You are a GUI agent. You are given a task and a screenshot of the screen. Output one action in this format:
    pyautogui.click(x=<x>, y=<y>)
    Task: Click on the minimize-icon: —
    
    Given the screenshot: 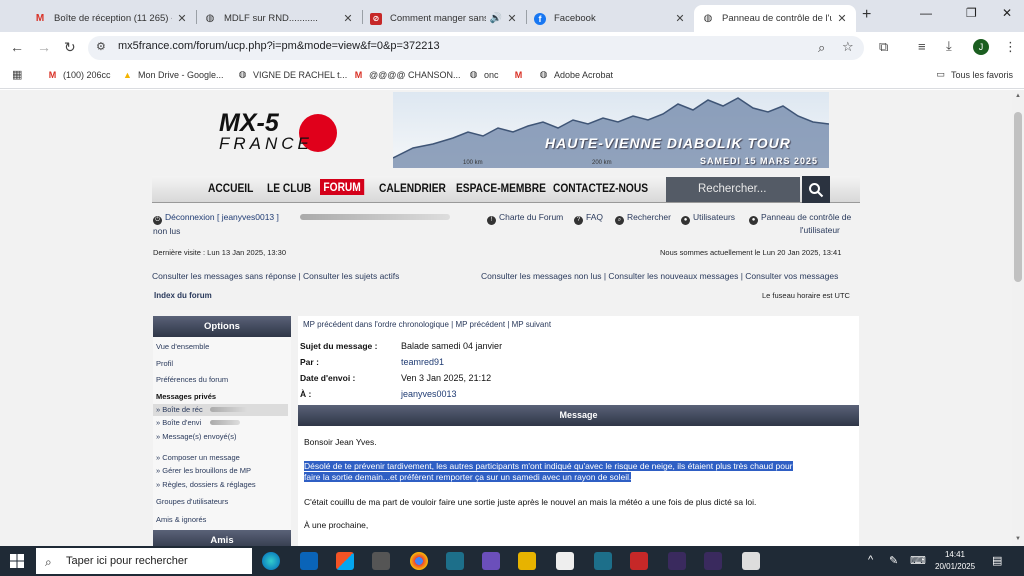 What is the action you would take?
    pyautogui.click(x=926, y=13)
    